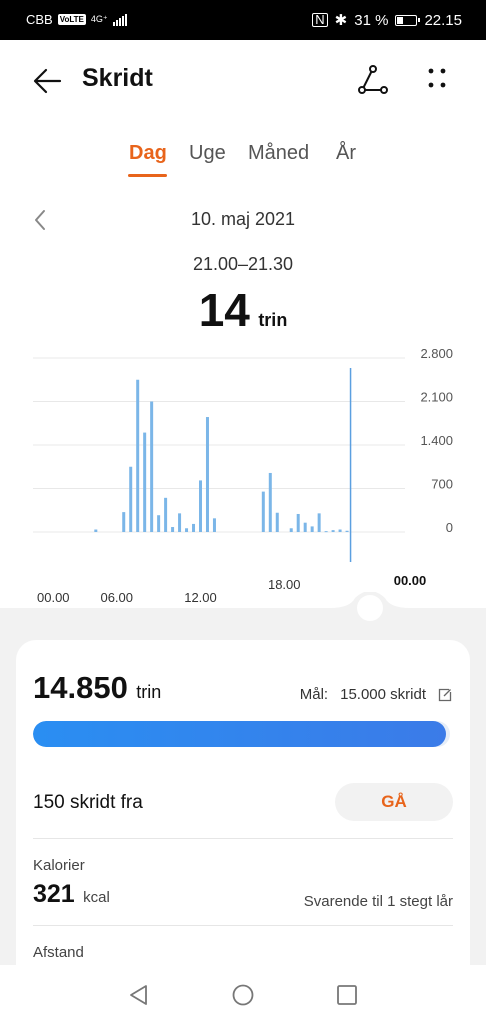 This screenshot has height=1024, width=486. Describe the element at coordinates (273, 320) in the screenshot. I see `selected-steps-unit: trin` at that location.